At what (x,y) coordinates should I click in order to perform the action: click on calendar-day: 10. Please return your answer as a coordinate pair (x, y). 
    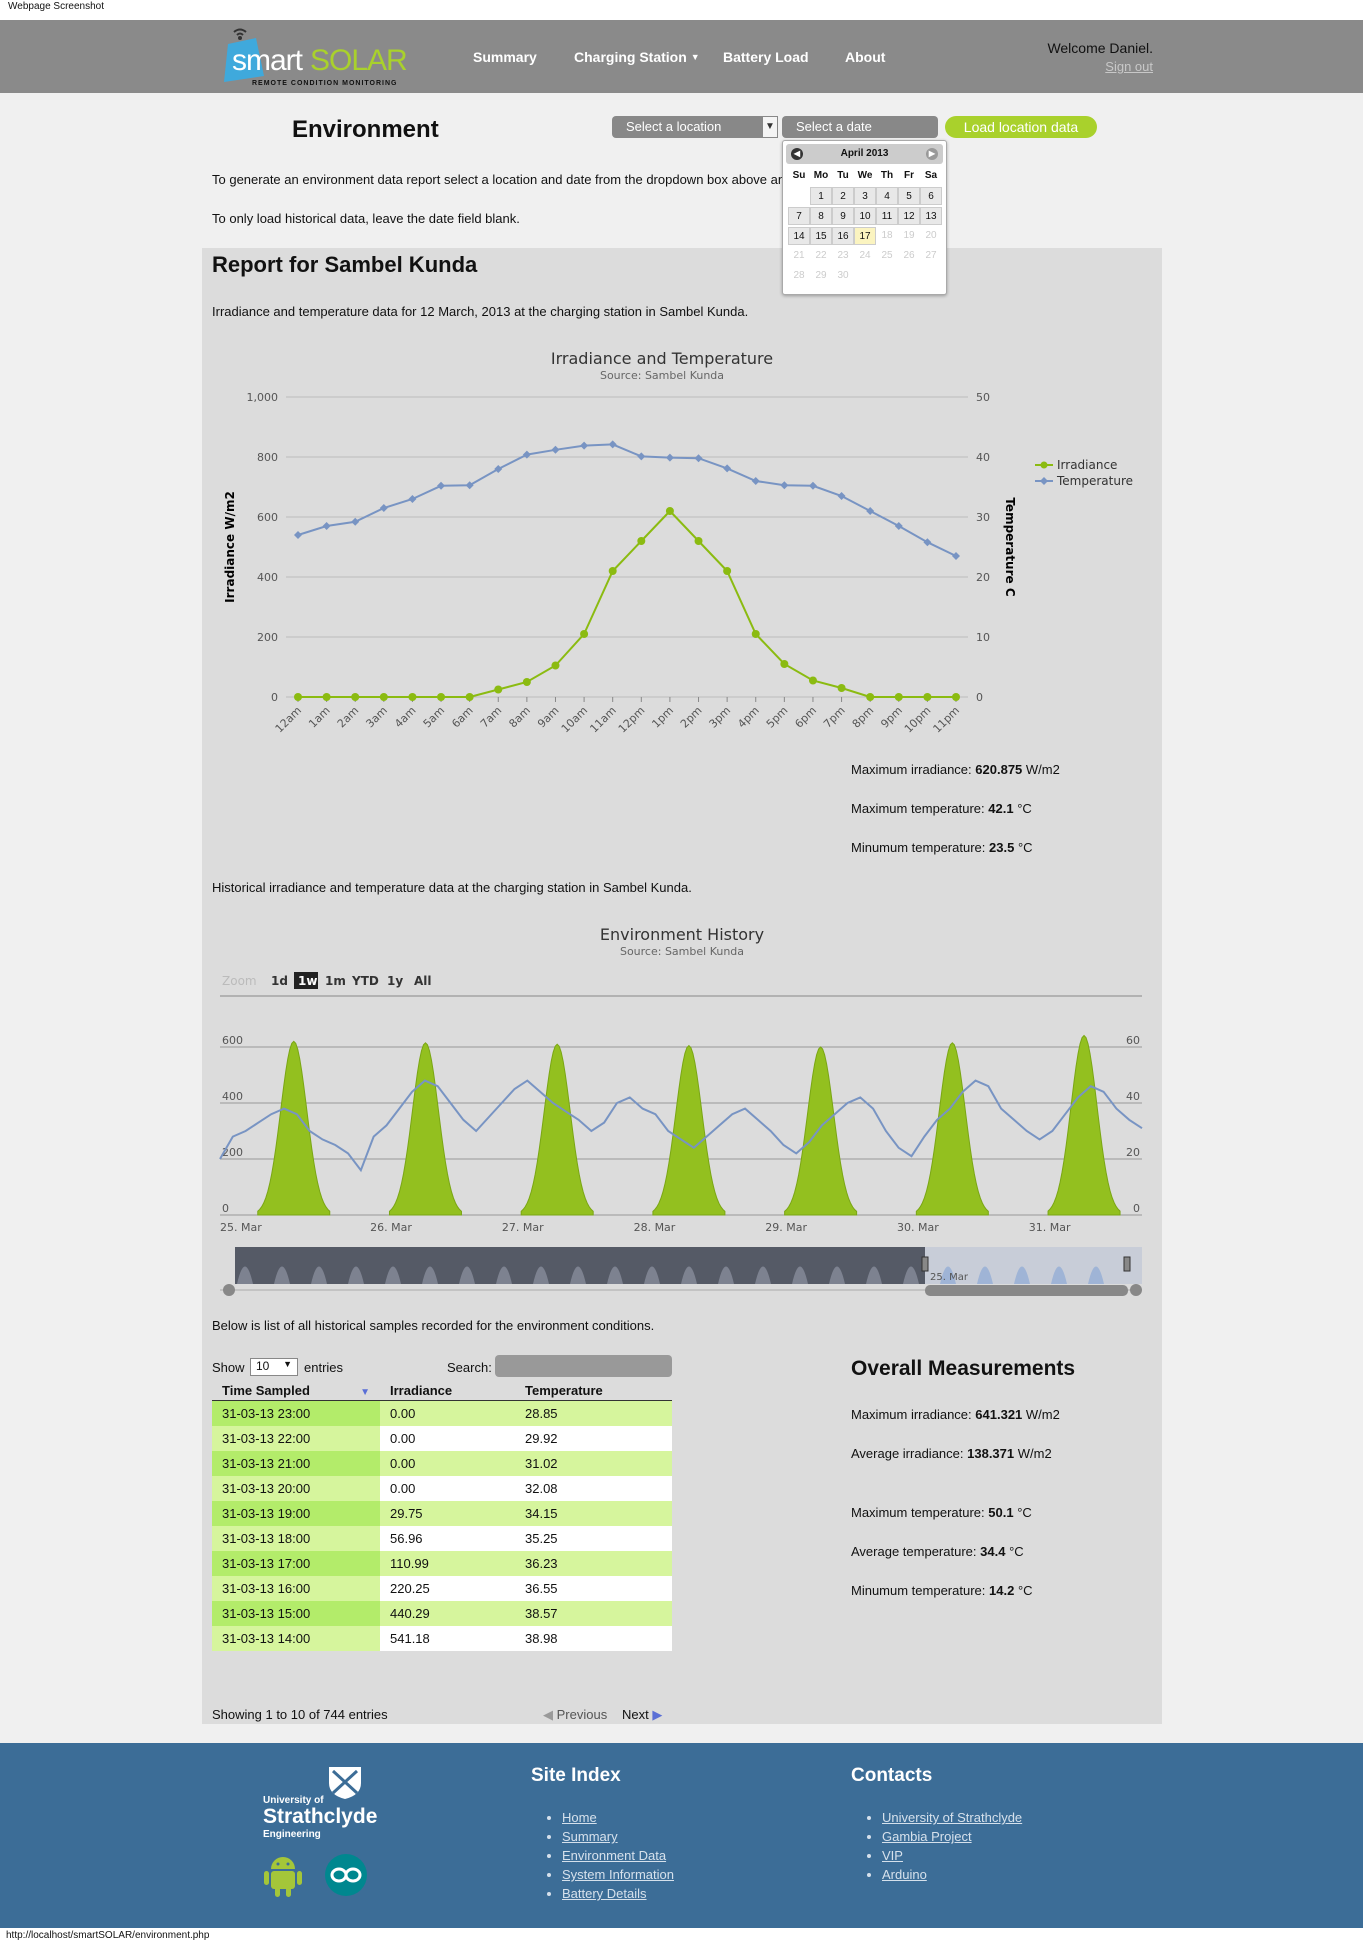
    Looking at the image, I should click on (865, 216).